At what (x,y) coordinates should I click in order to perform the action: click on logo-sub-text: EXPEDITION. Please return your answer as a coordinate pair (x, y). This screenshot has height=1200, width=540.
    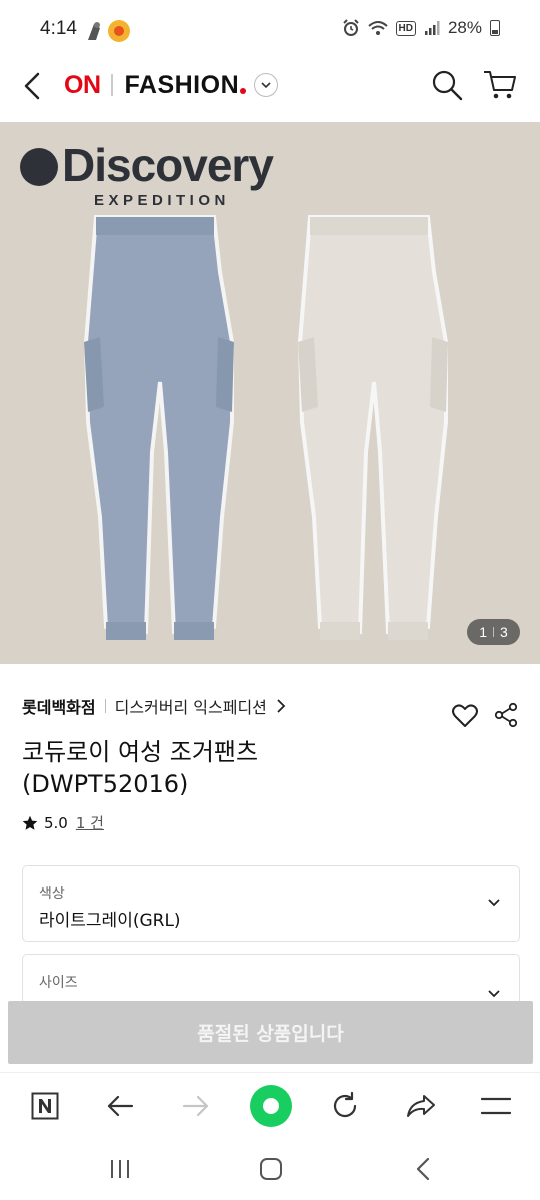
    Looking at the image, I should click on (162, 200).